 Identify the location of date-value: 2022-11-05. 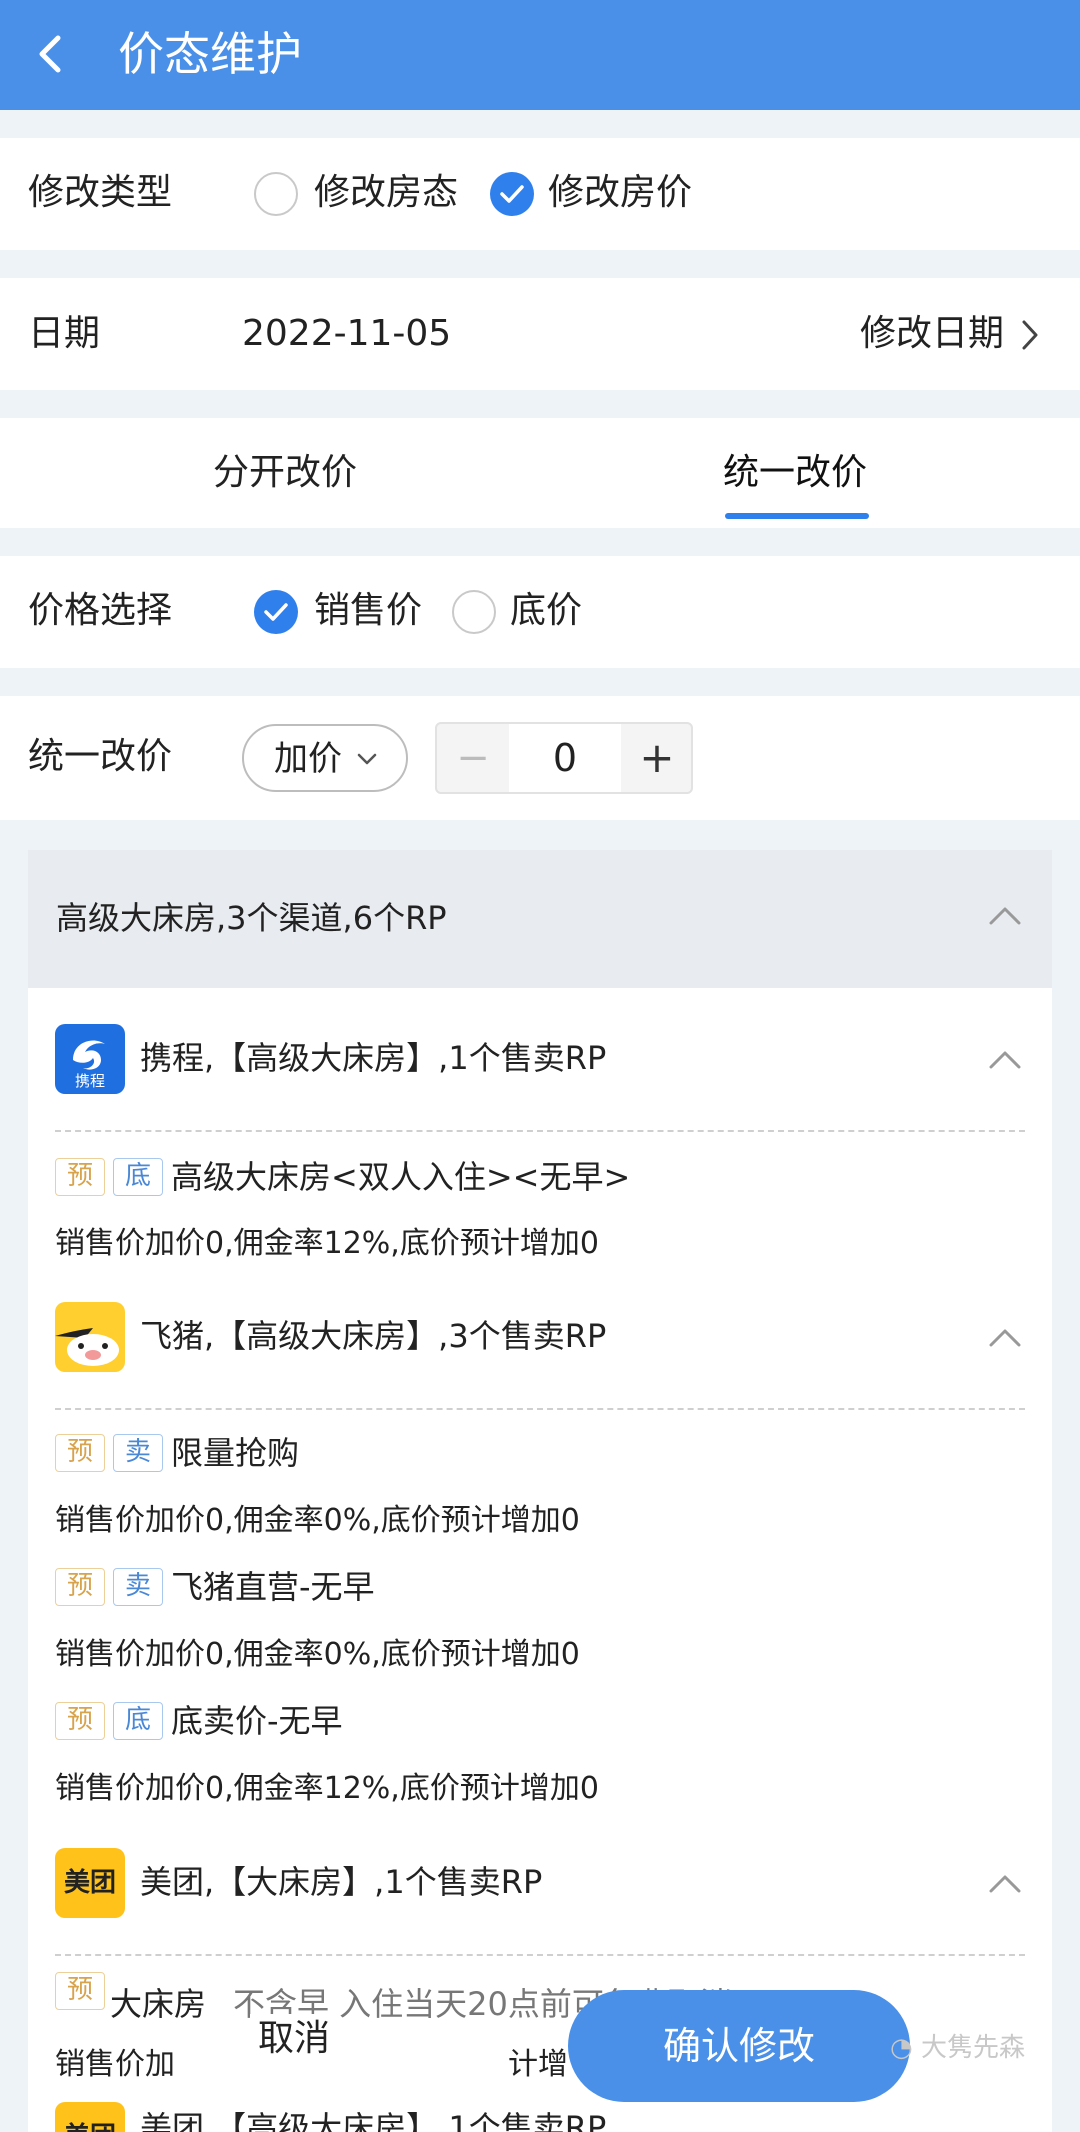
(347, 333).